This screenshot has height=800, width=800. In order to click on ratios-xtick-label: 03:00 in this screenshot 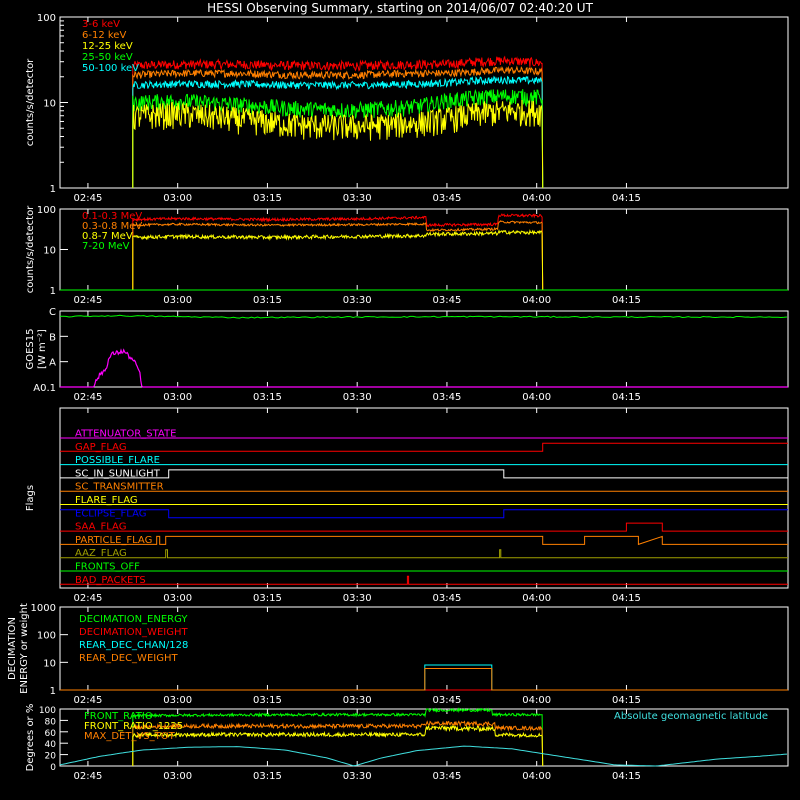, I will do `click(177, 776)`.